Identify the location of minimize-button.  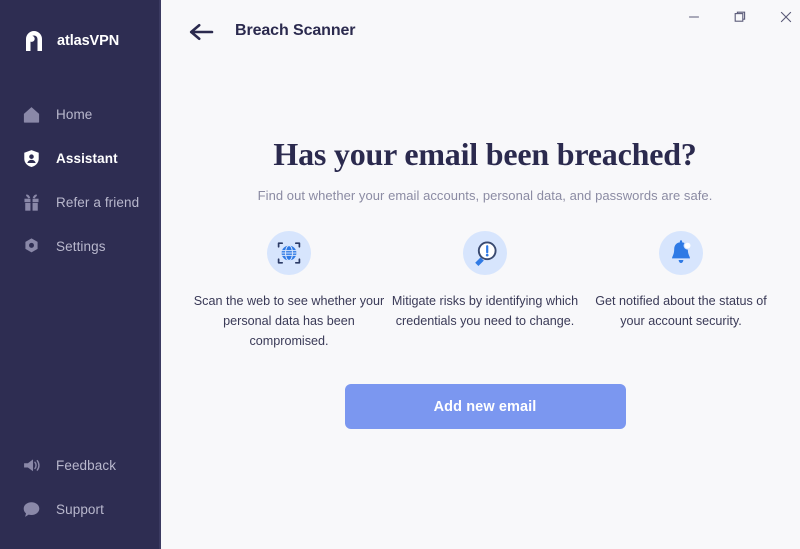
(694, 17).